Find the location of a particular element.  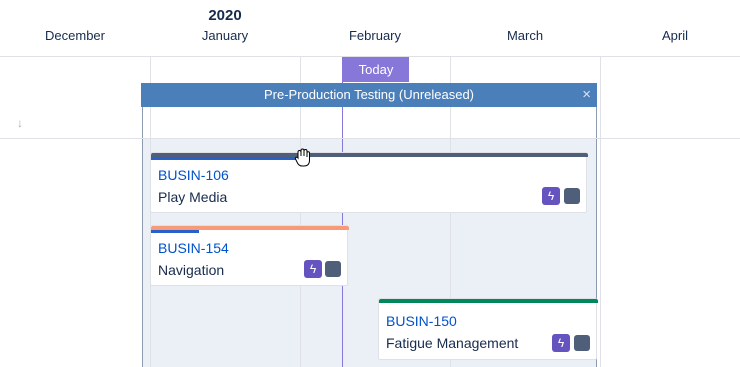

month-december: December is located at coordinates (75, 35).